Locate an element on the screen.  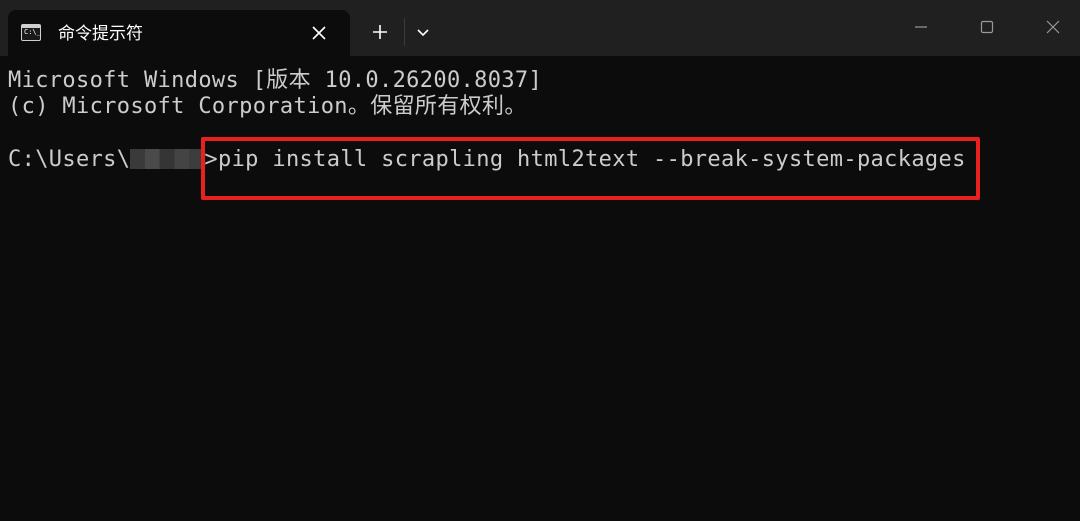
new-tab-button is located at coordinates (380, 32).